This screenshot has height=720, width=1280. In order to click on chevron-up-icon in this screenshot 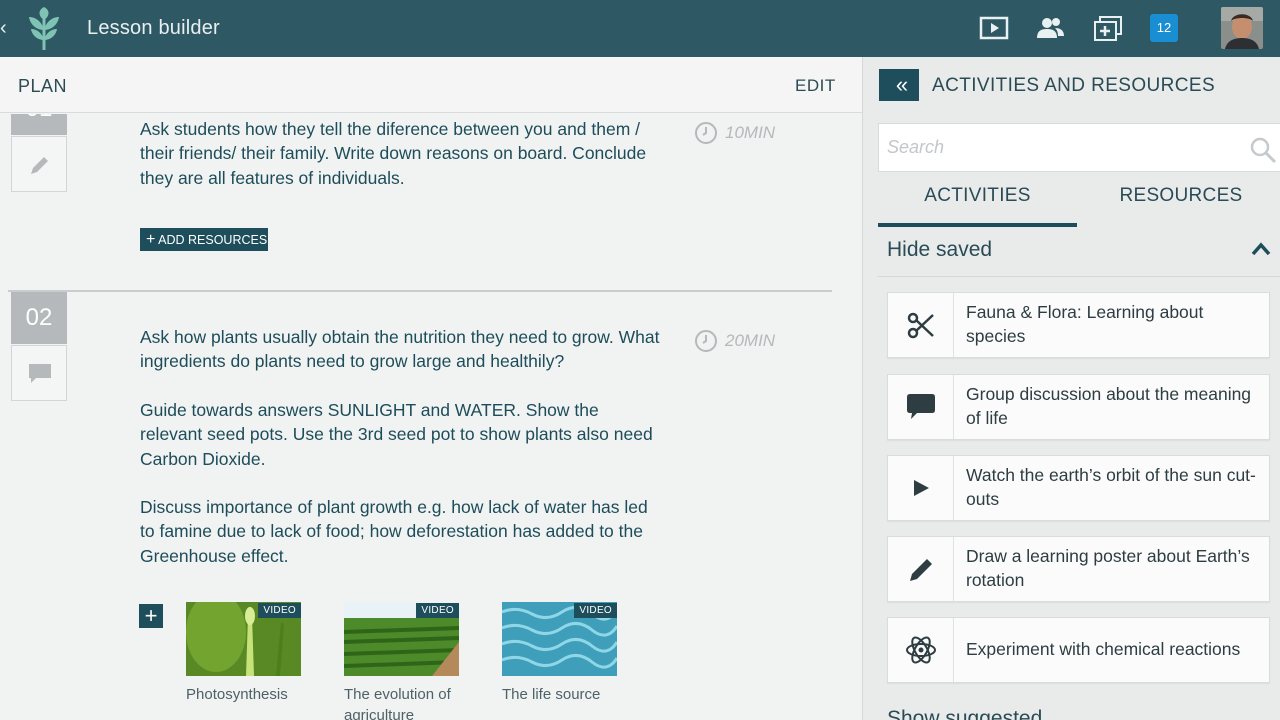, I will do `click(1261, 249)`.